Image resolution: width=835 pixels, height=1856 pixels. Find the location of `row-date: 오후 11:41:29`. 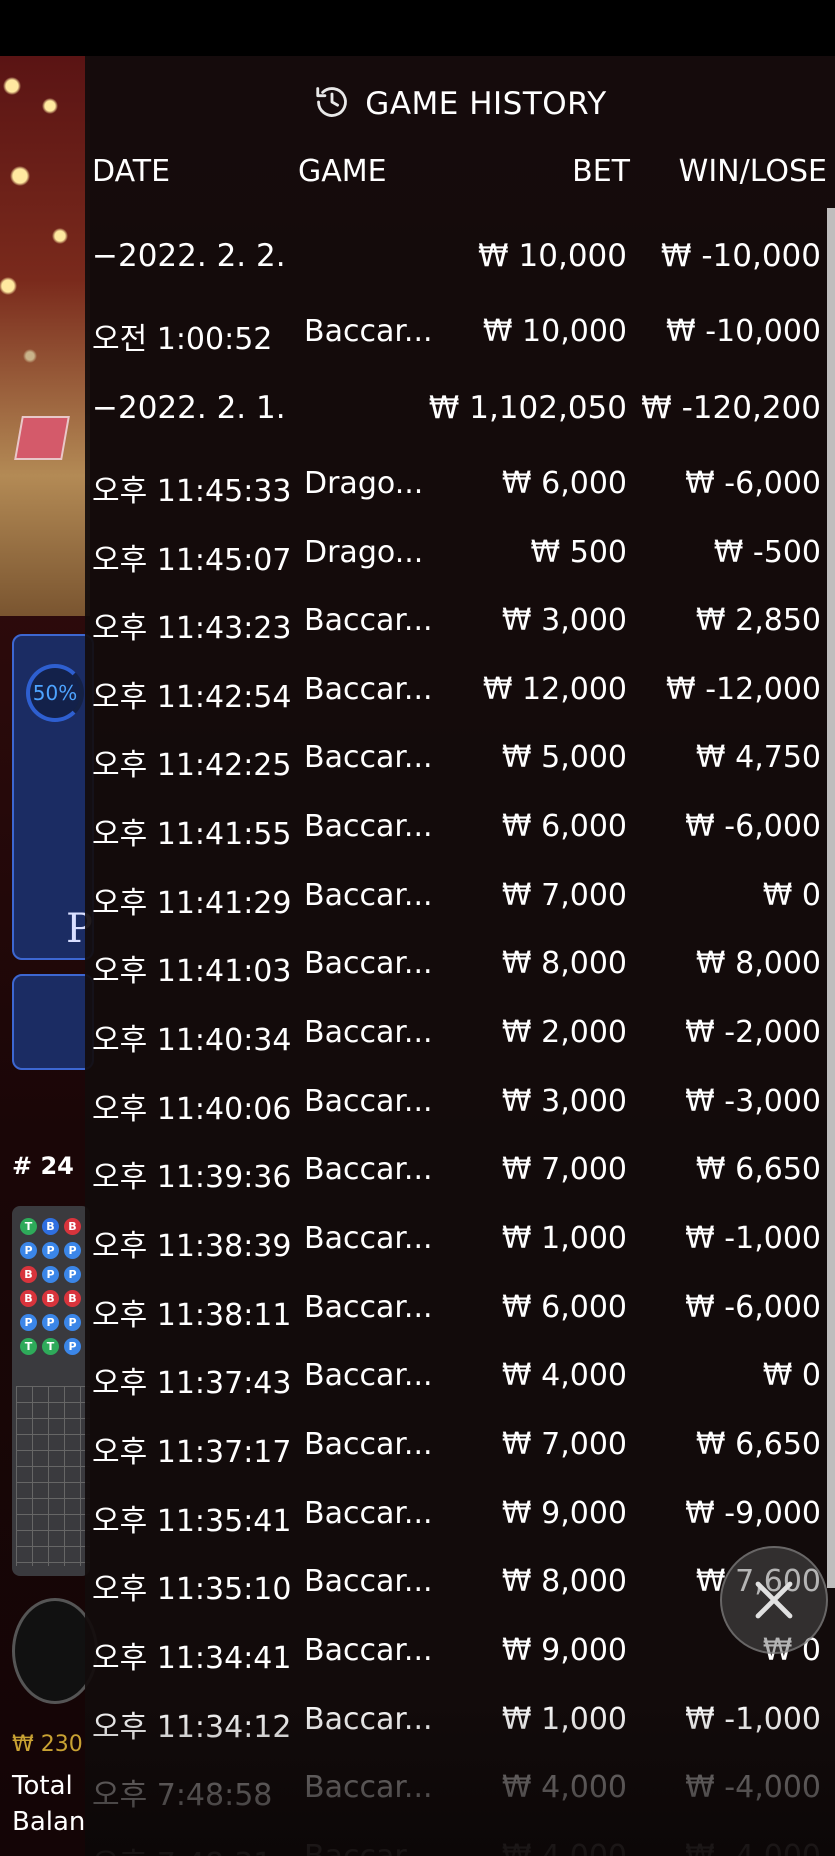

row-date: 오후 11:41:29 is located at coordinates (192, 903).